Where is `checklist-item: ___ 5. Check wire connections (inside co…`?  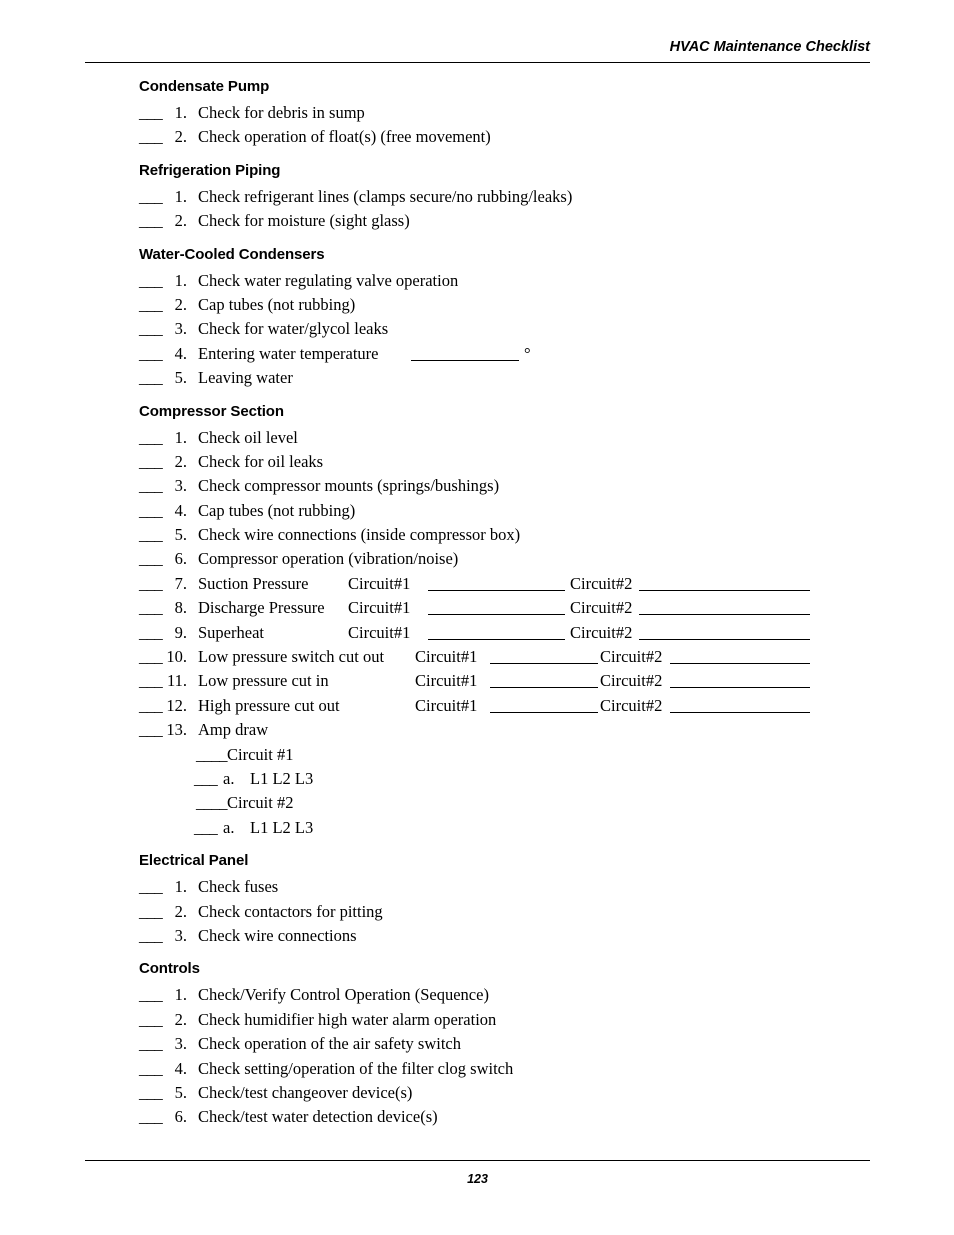
checklist-item: ___ 5. Check wire connections (inside co… is located at coordinates (509, 535).